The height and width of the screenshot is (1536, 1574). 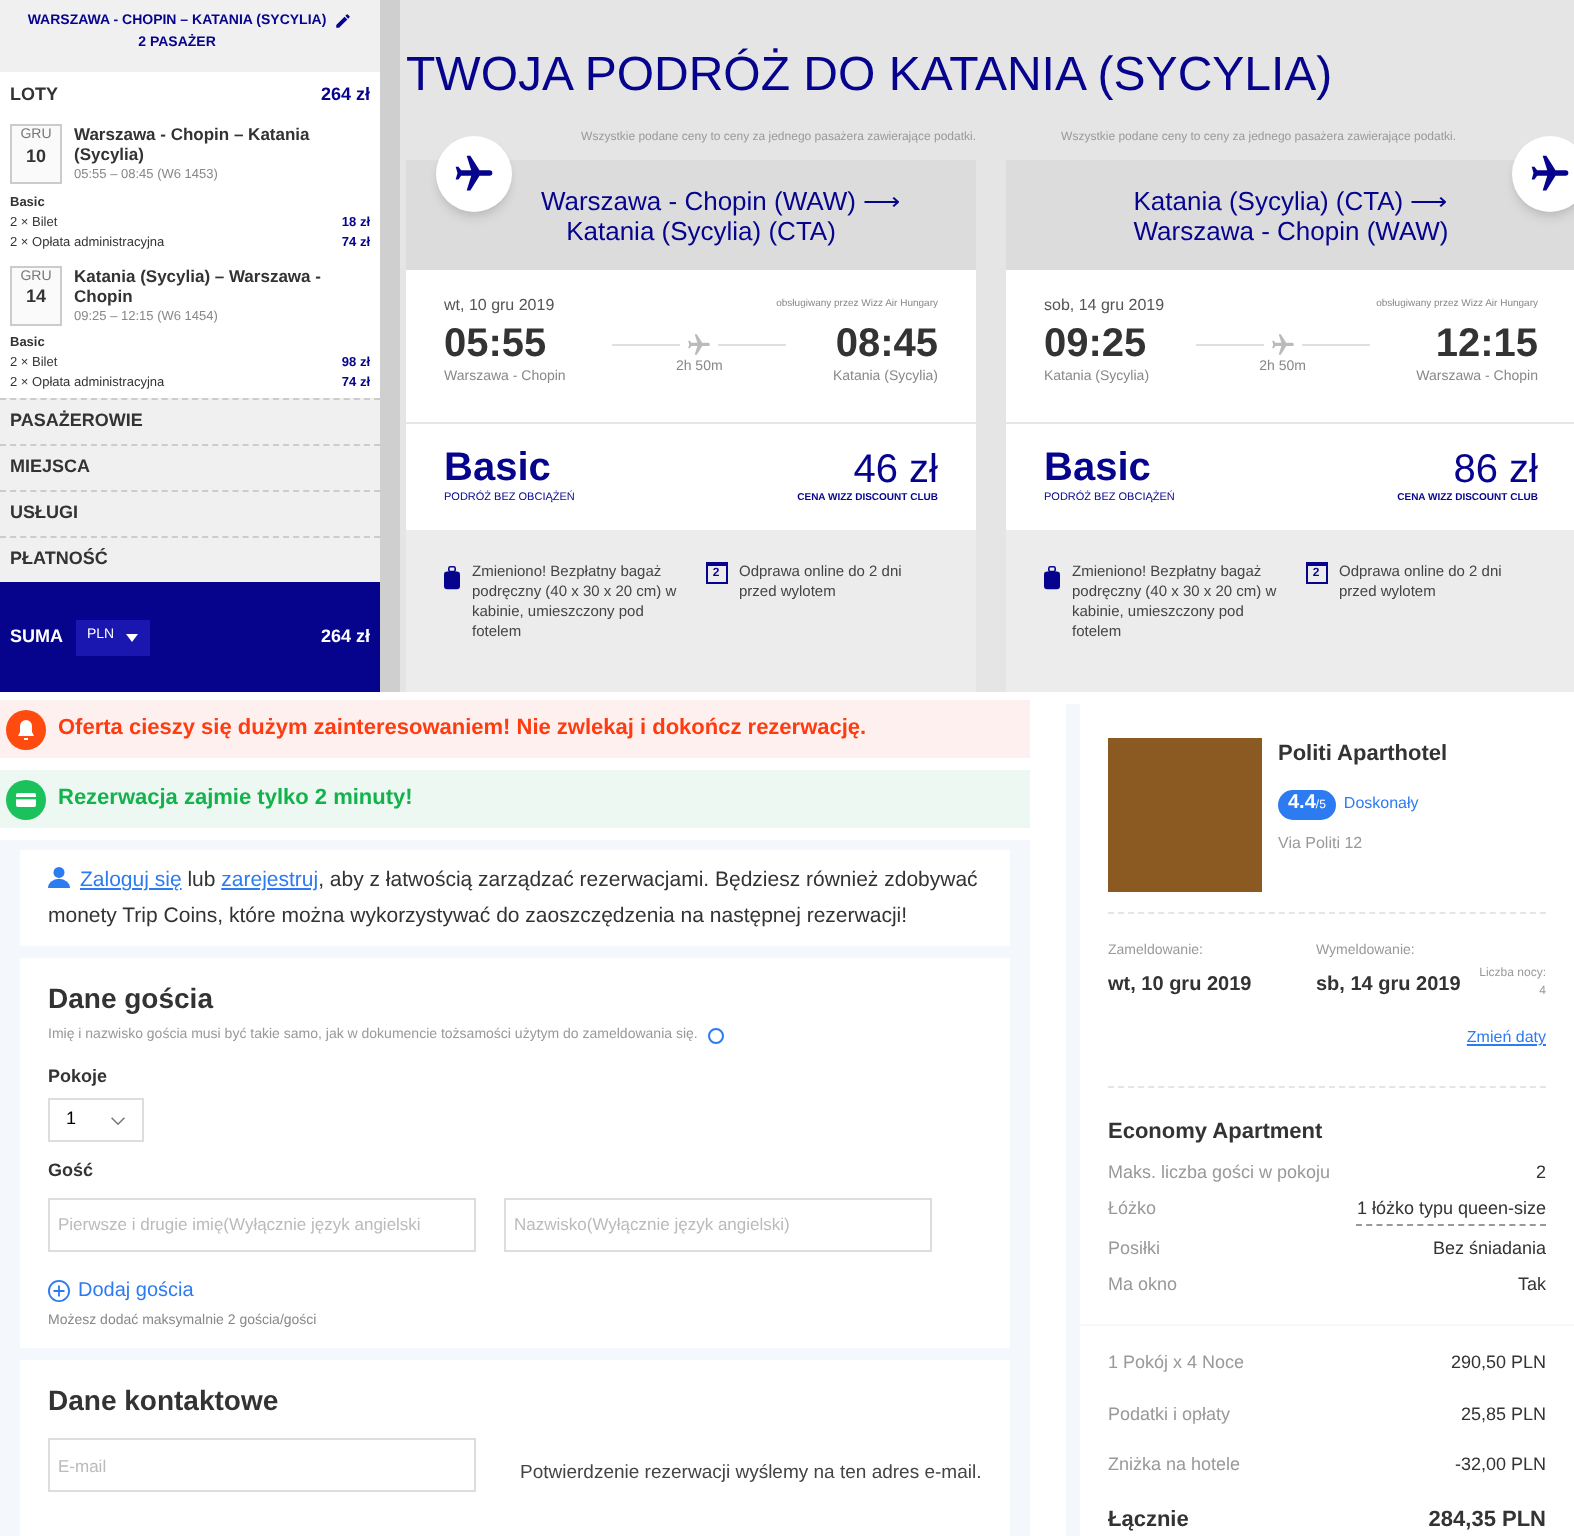 I want to click on fare-price: 86 zł, so click(x=1495, y=469).